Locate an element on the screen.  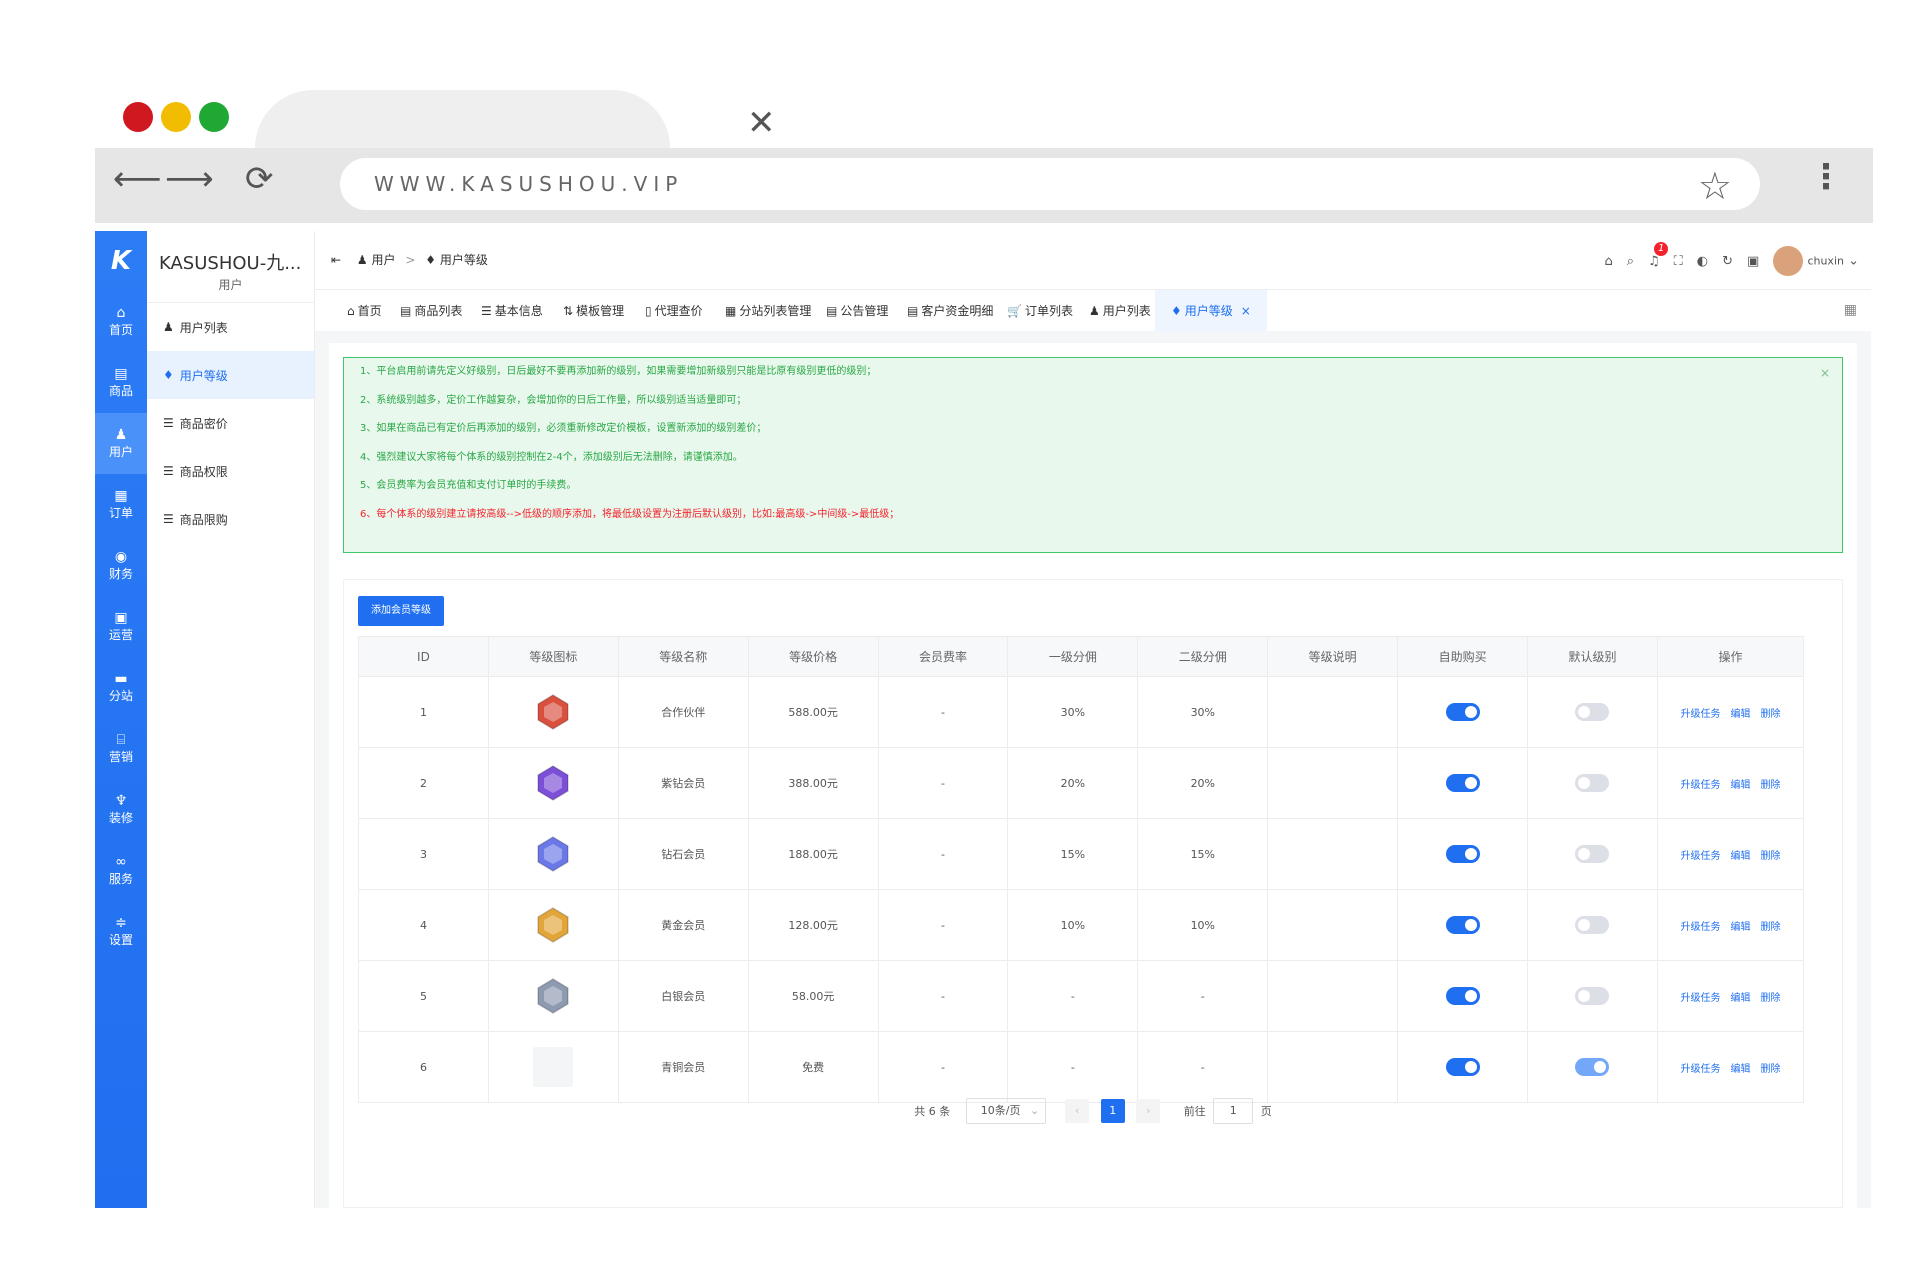
tab-close-icon: × is located at coordinates (1246, 311).